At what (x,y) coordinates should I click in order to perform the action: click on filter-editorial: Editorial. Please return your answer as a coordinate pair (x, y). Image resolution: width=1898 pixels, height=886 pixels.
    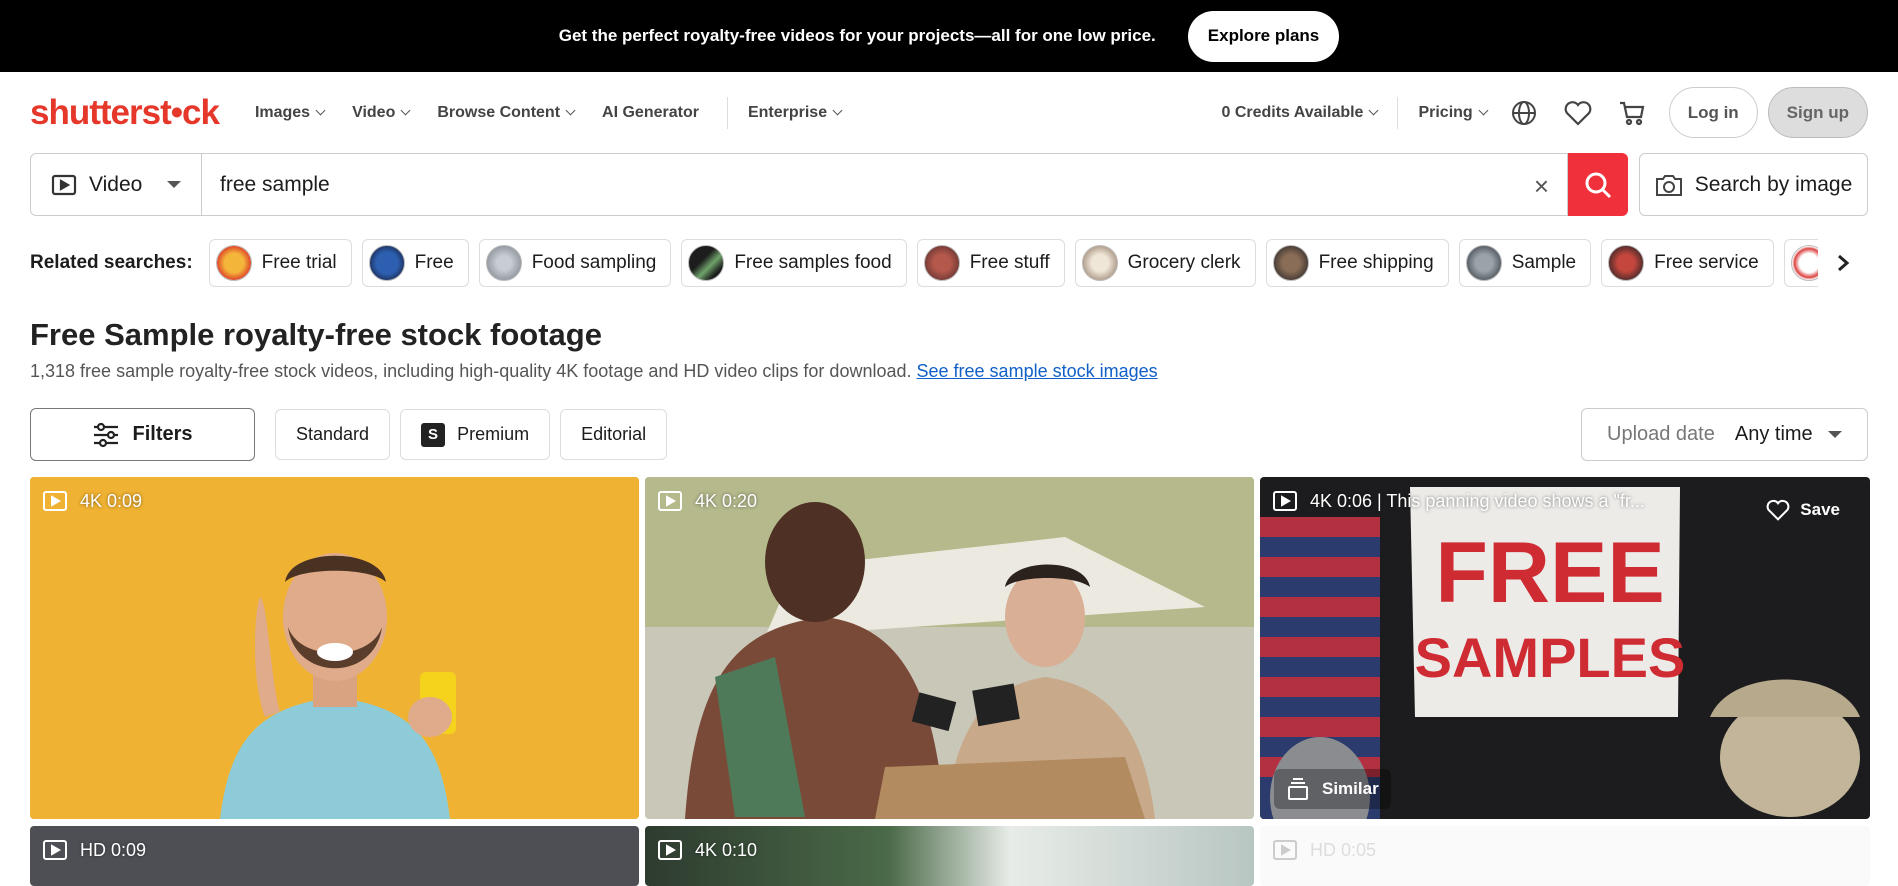
    Looking at the image, I should click on (614, 434).